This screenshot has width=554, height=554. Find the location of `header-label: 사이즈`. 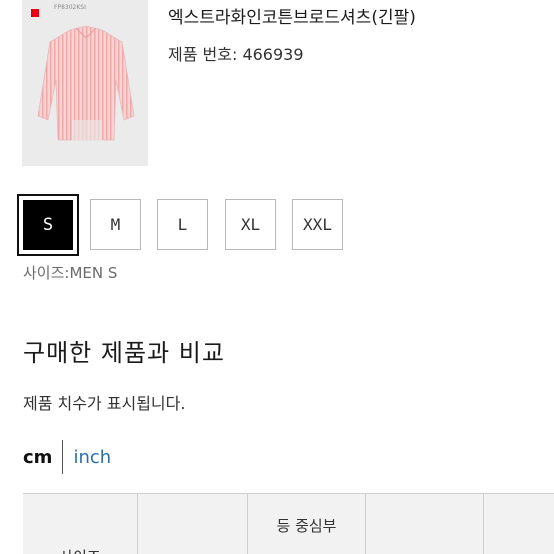

header-label: 사이즈 is located at coordinates (80, 550).